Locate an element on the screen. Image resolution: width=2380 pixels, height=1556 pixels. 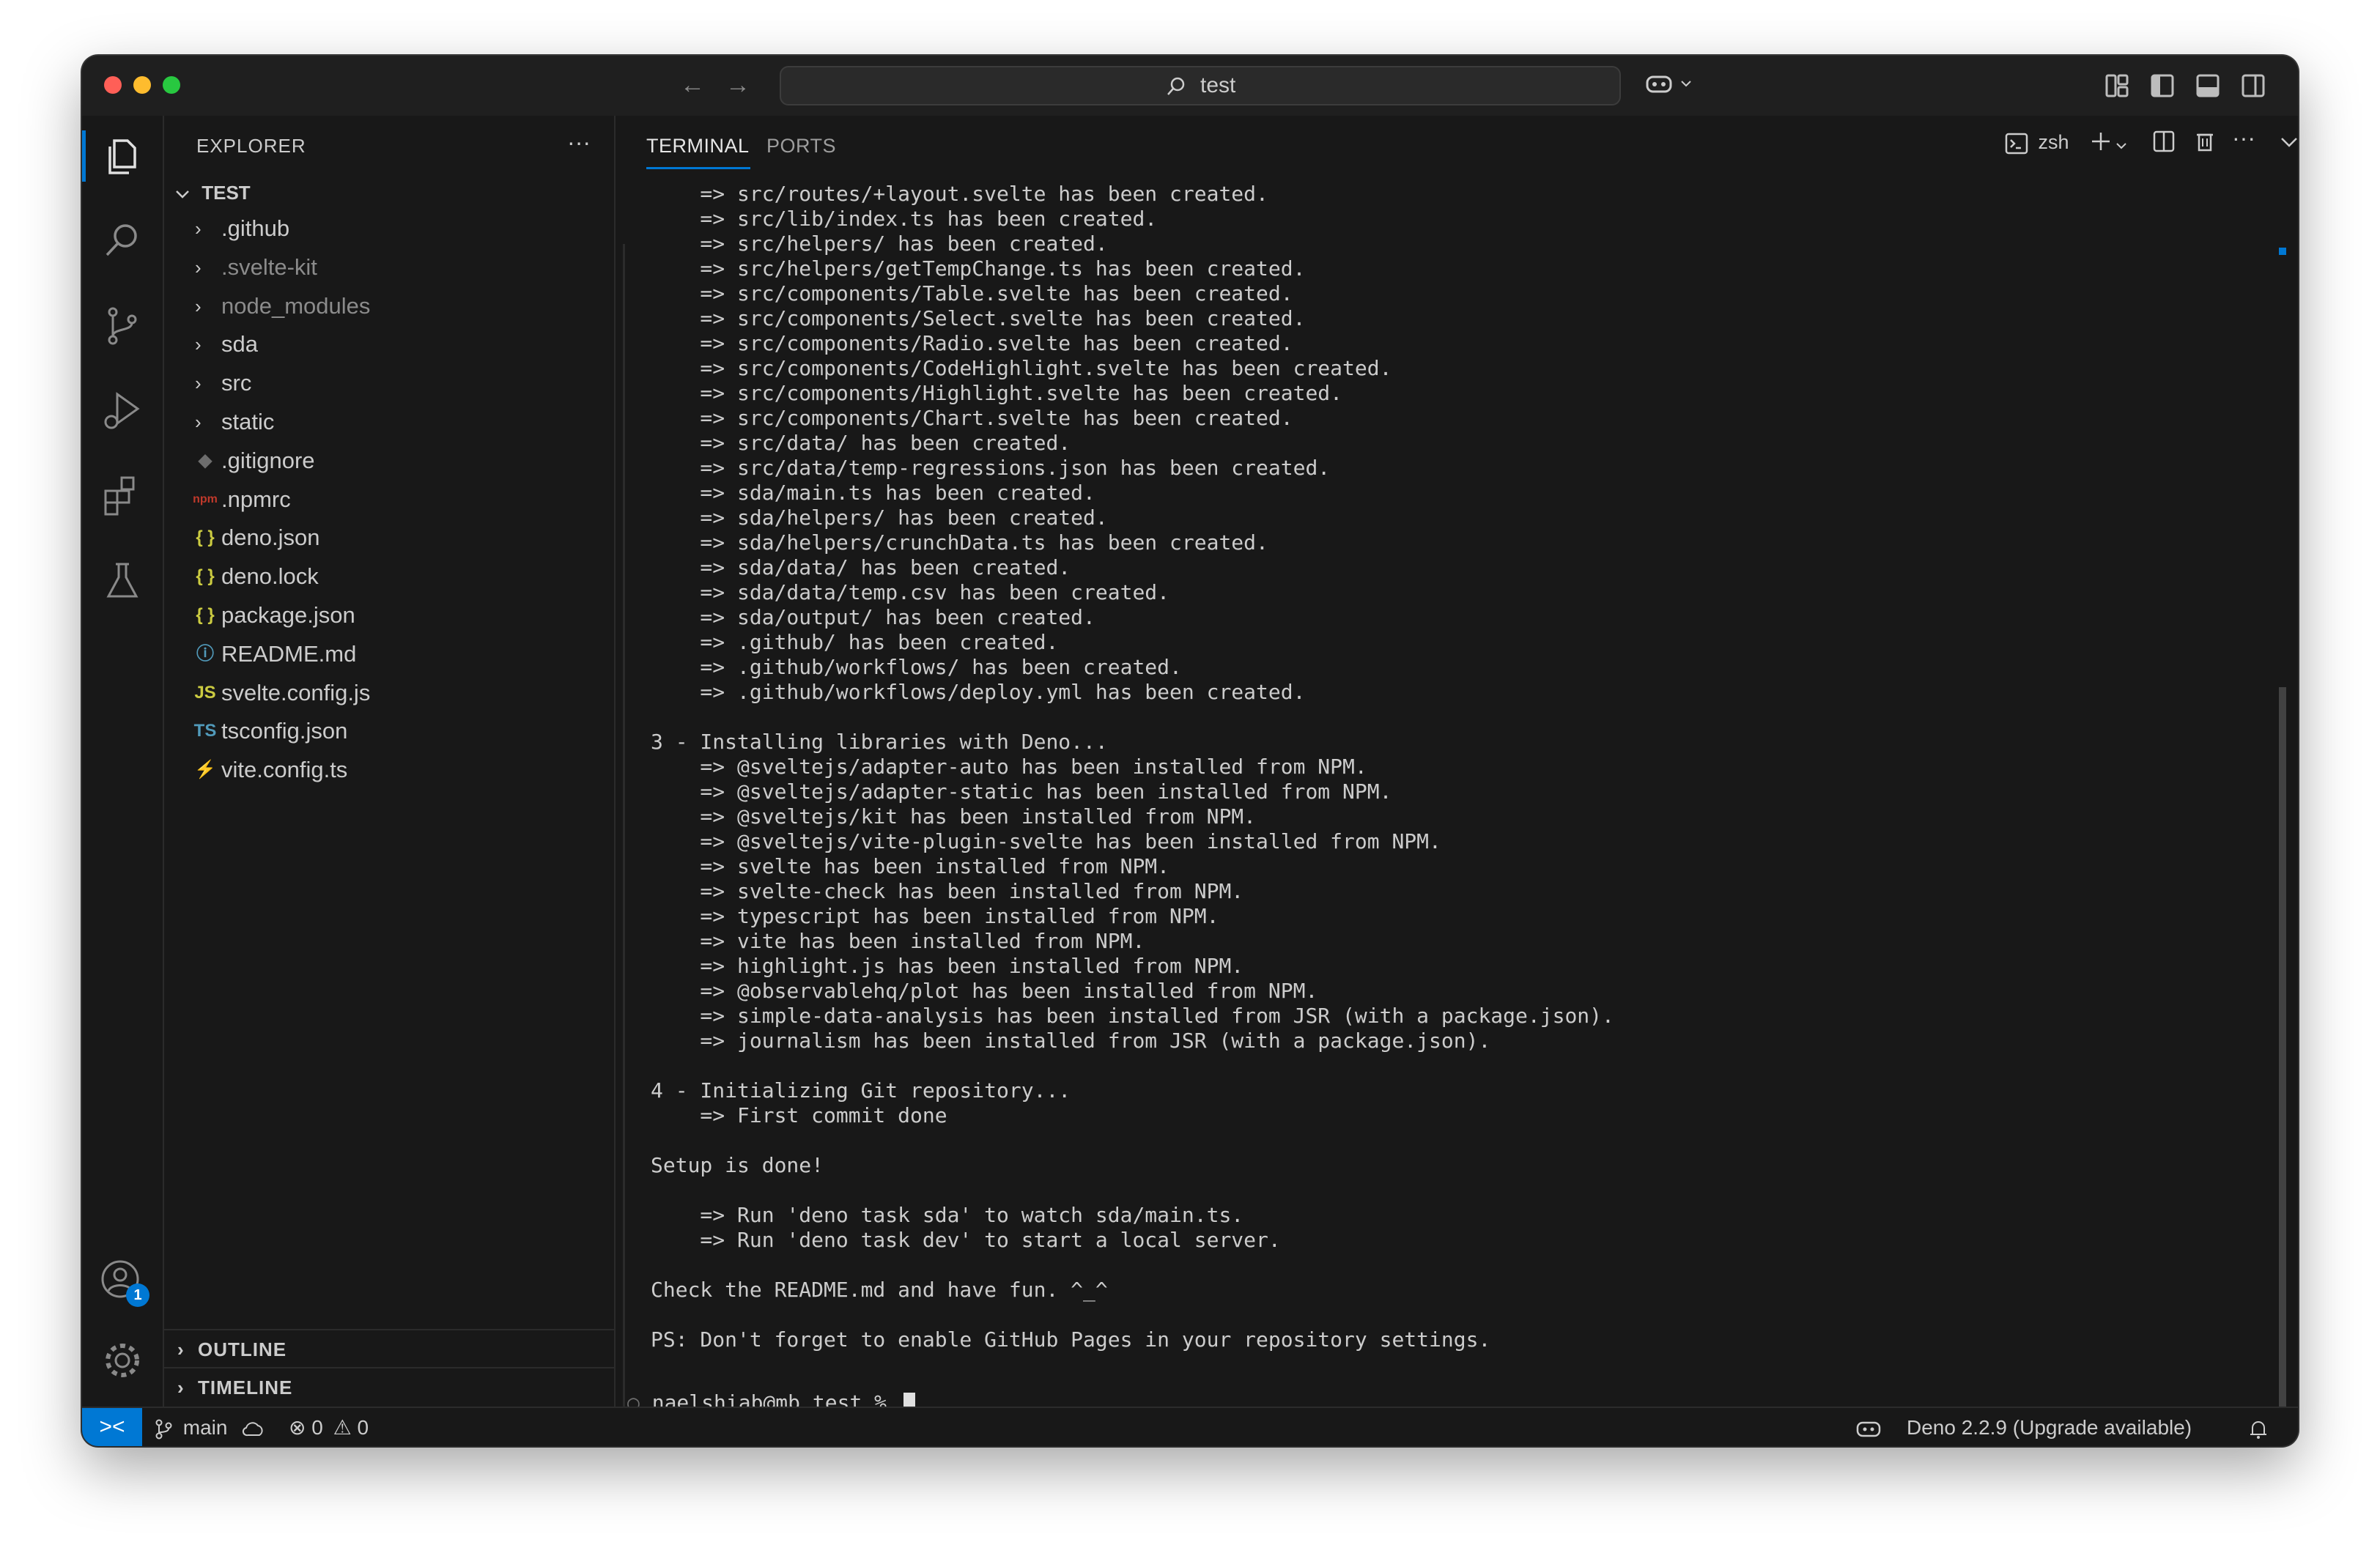
chevron-down-icon is located at coordinates (1686, 84).